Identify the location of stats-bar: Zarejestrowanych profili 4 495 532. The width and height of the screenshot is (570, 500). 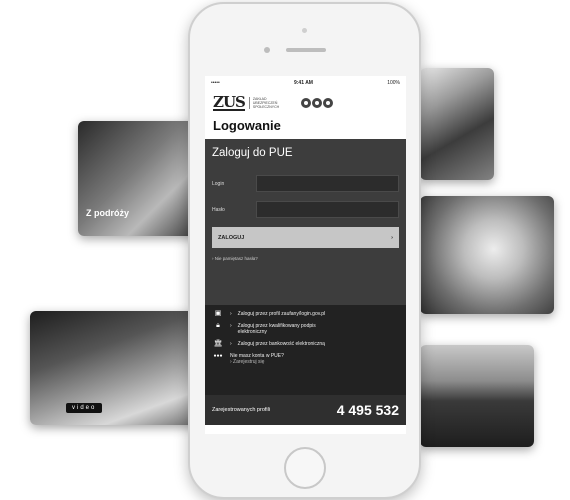
(305, 410).